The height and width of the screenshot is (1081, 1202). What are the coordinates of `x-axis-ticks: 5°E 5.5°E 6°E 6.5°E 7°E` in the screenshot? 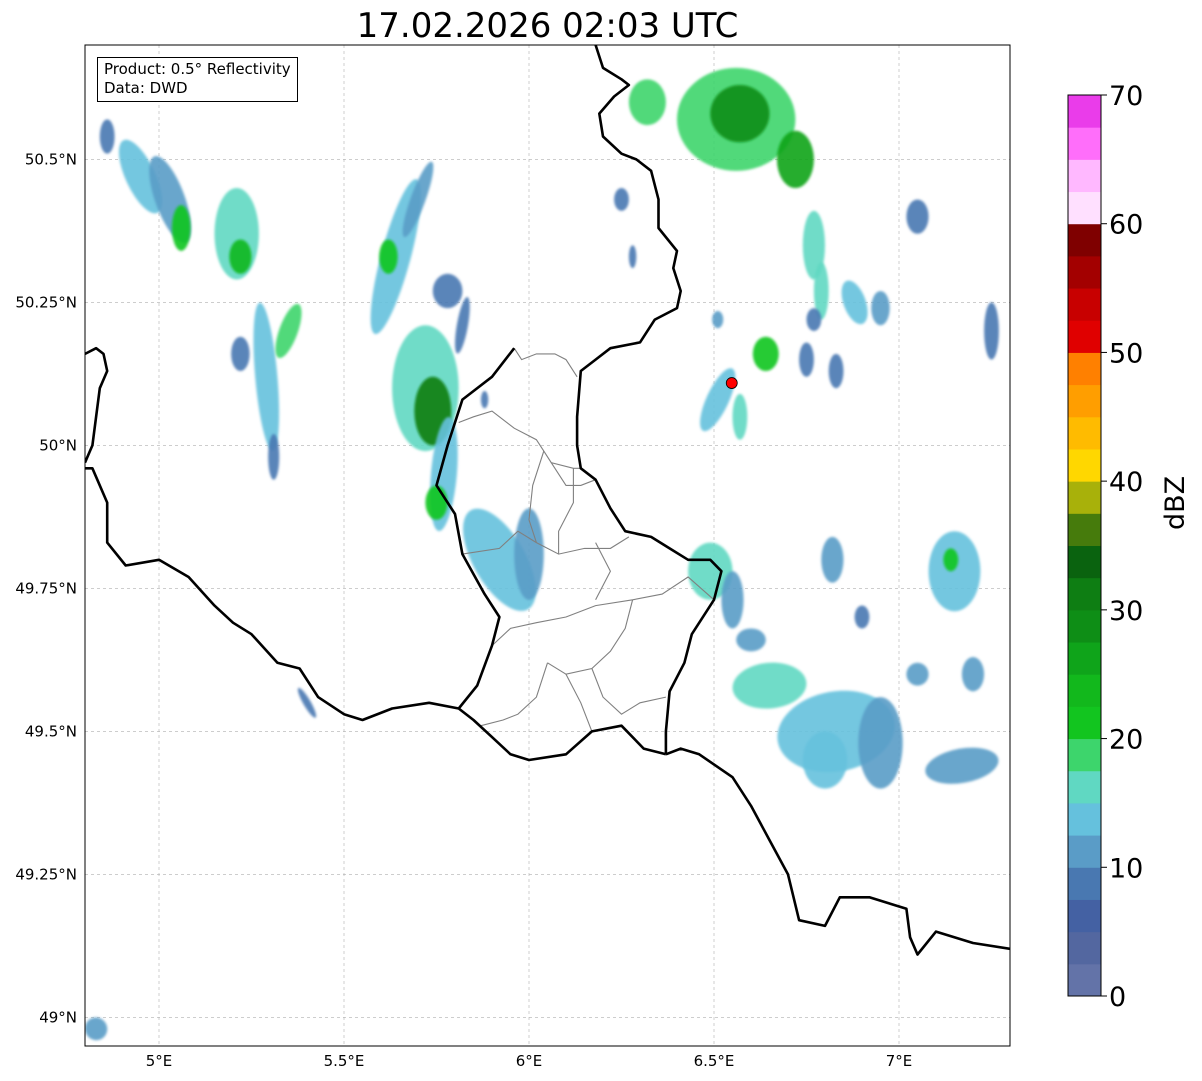 It's located at (529, 1061).